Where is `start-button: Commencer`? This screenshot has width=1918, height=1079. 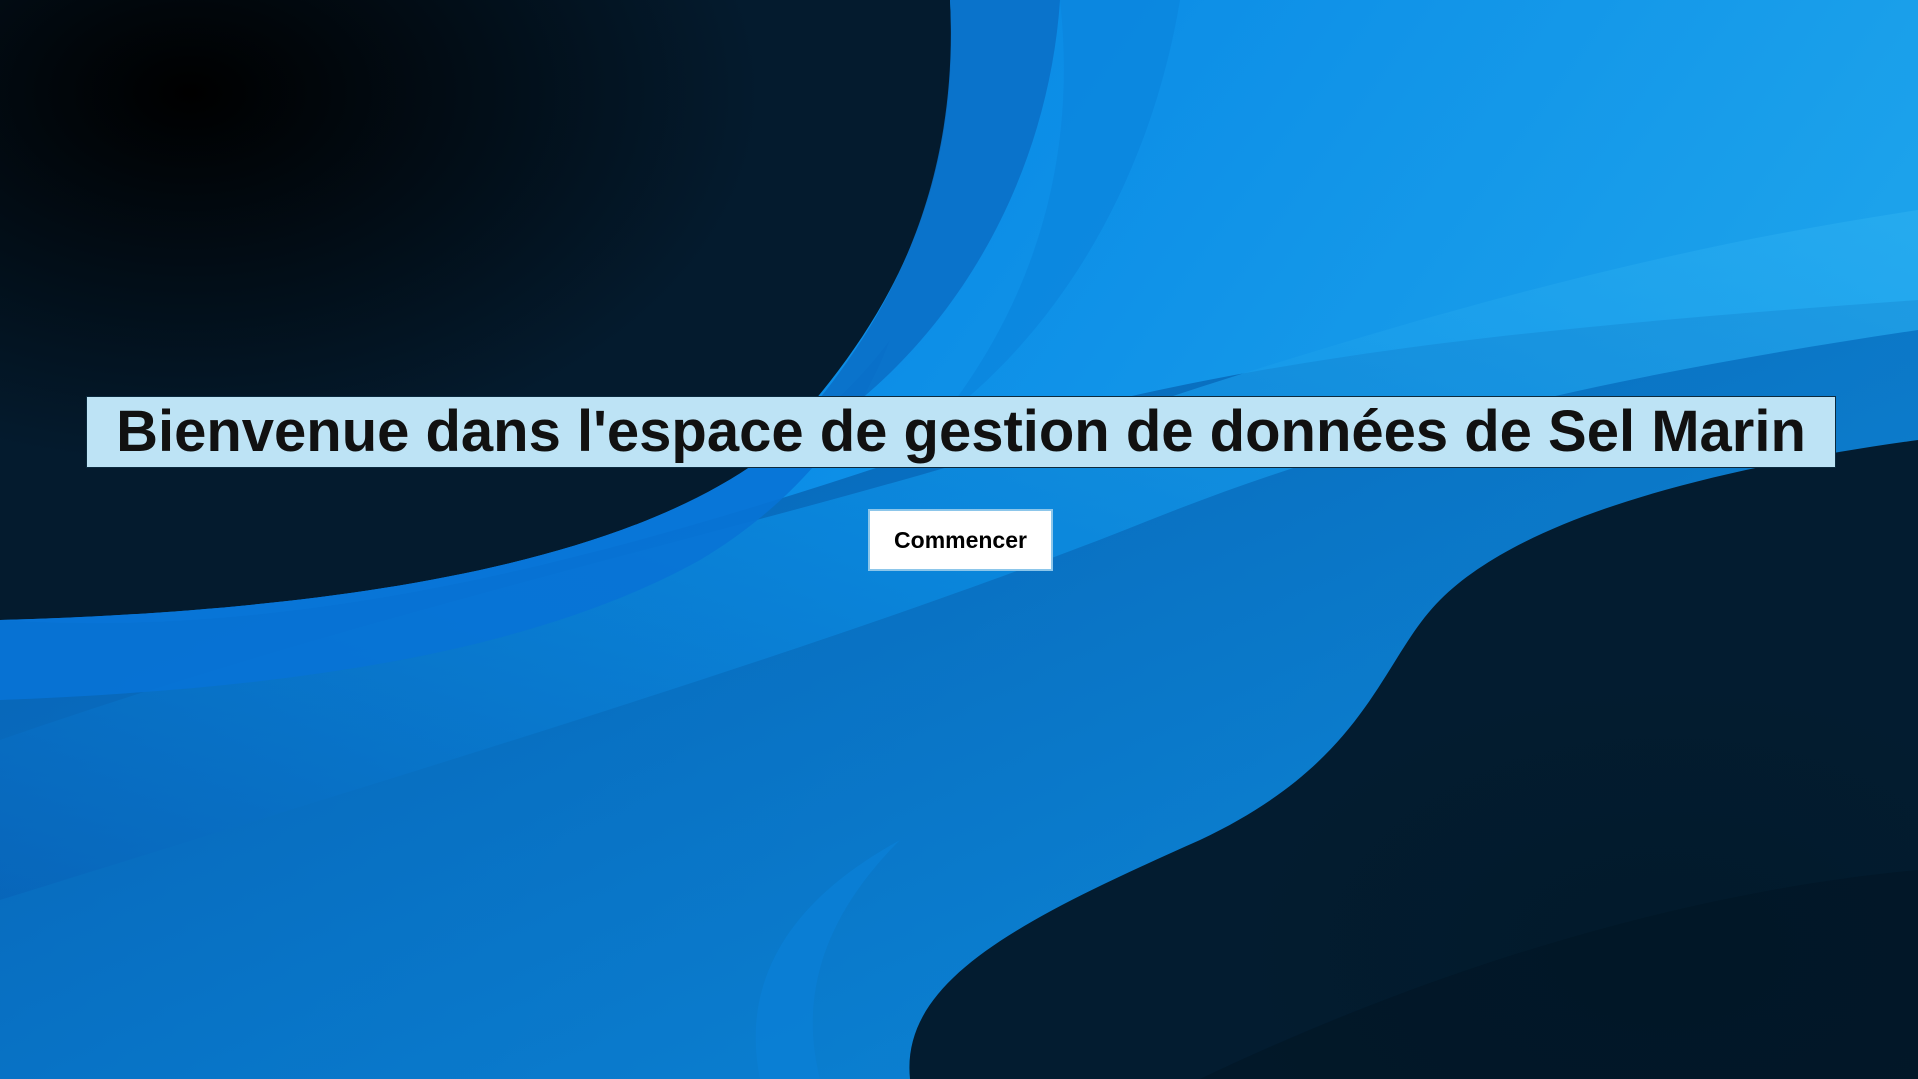 start-button: Commencer is located at coordinates (960, 540).